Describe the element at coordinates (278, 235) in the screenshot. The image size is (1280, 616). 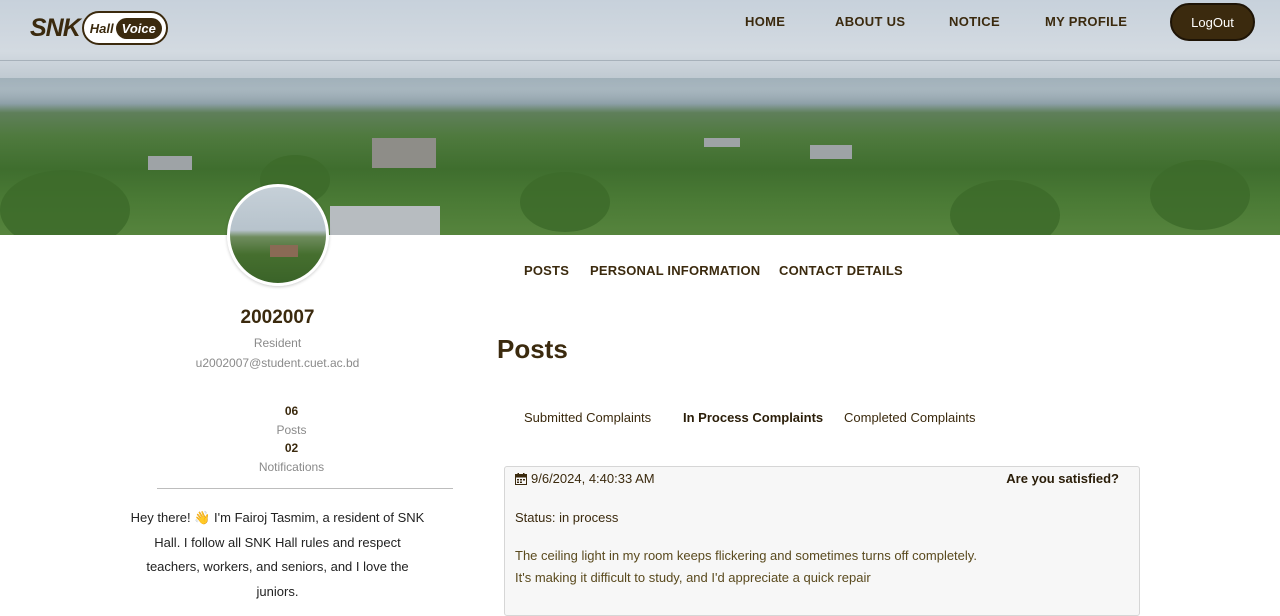
I see `avatar` at that location.